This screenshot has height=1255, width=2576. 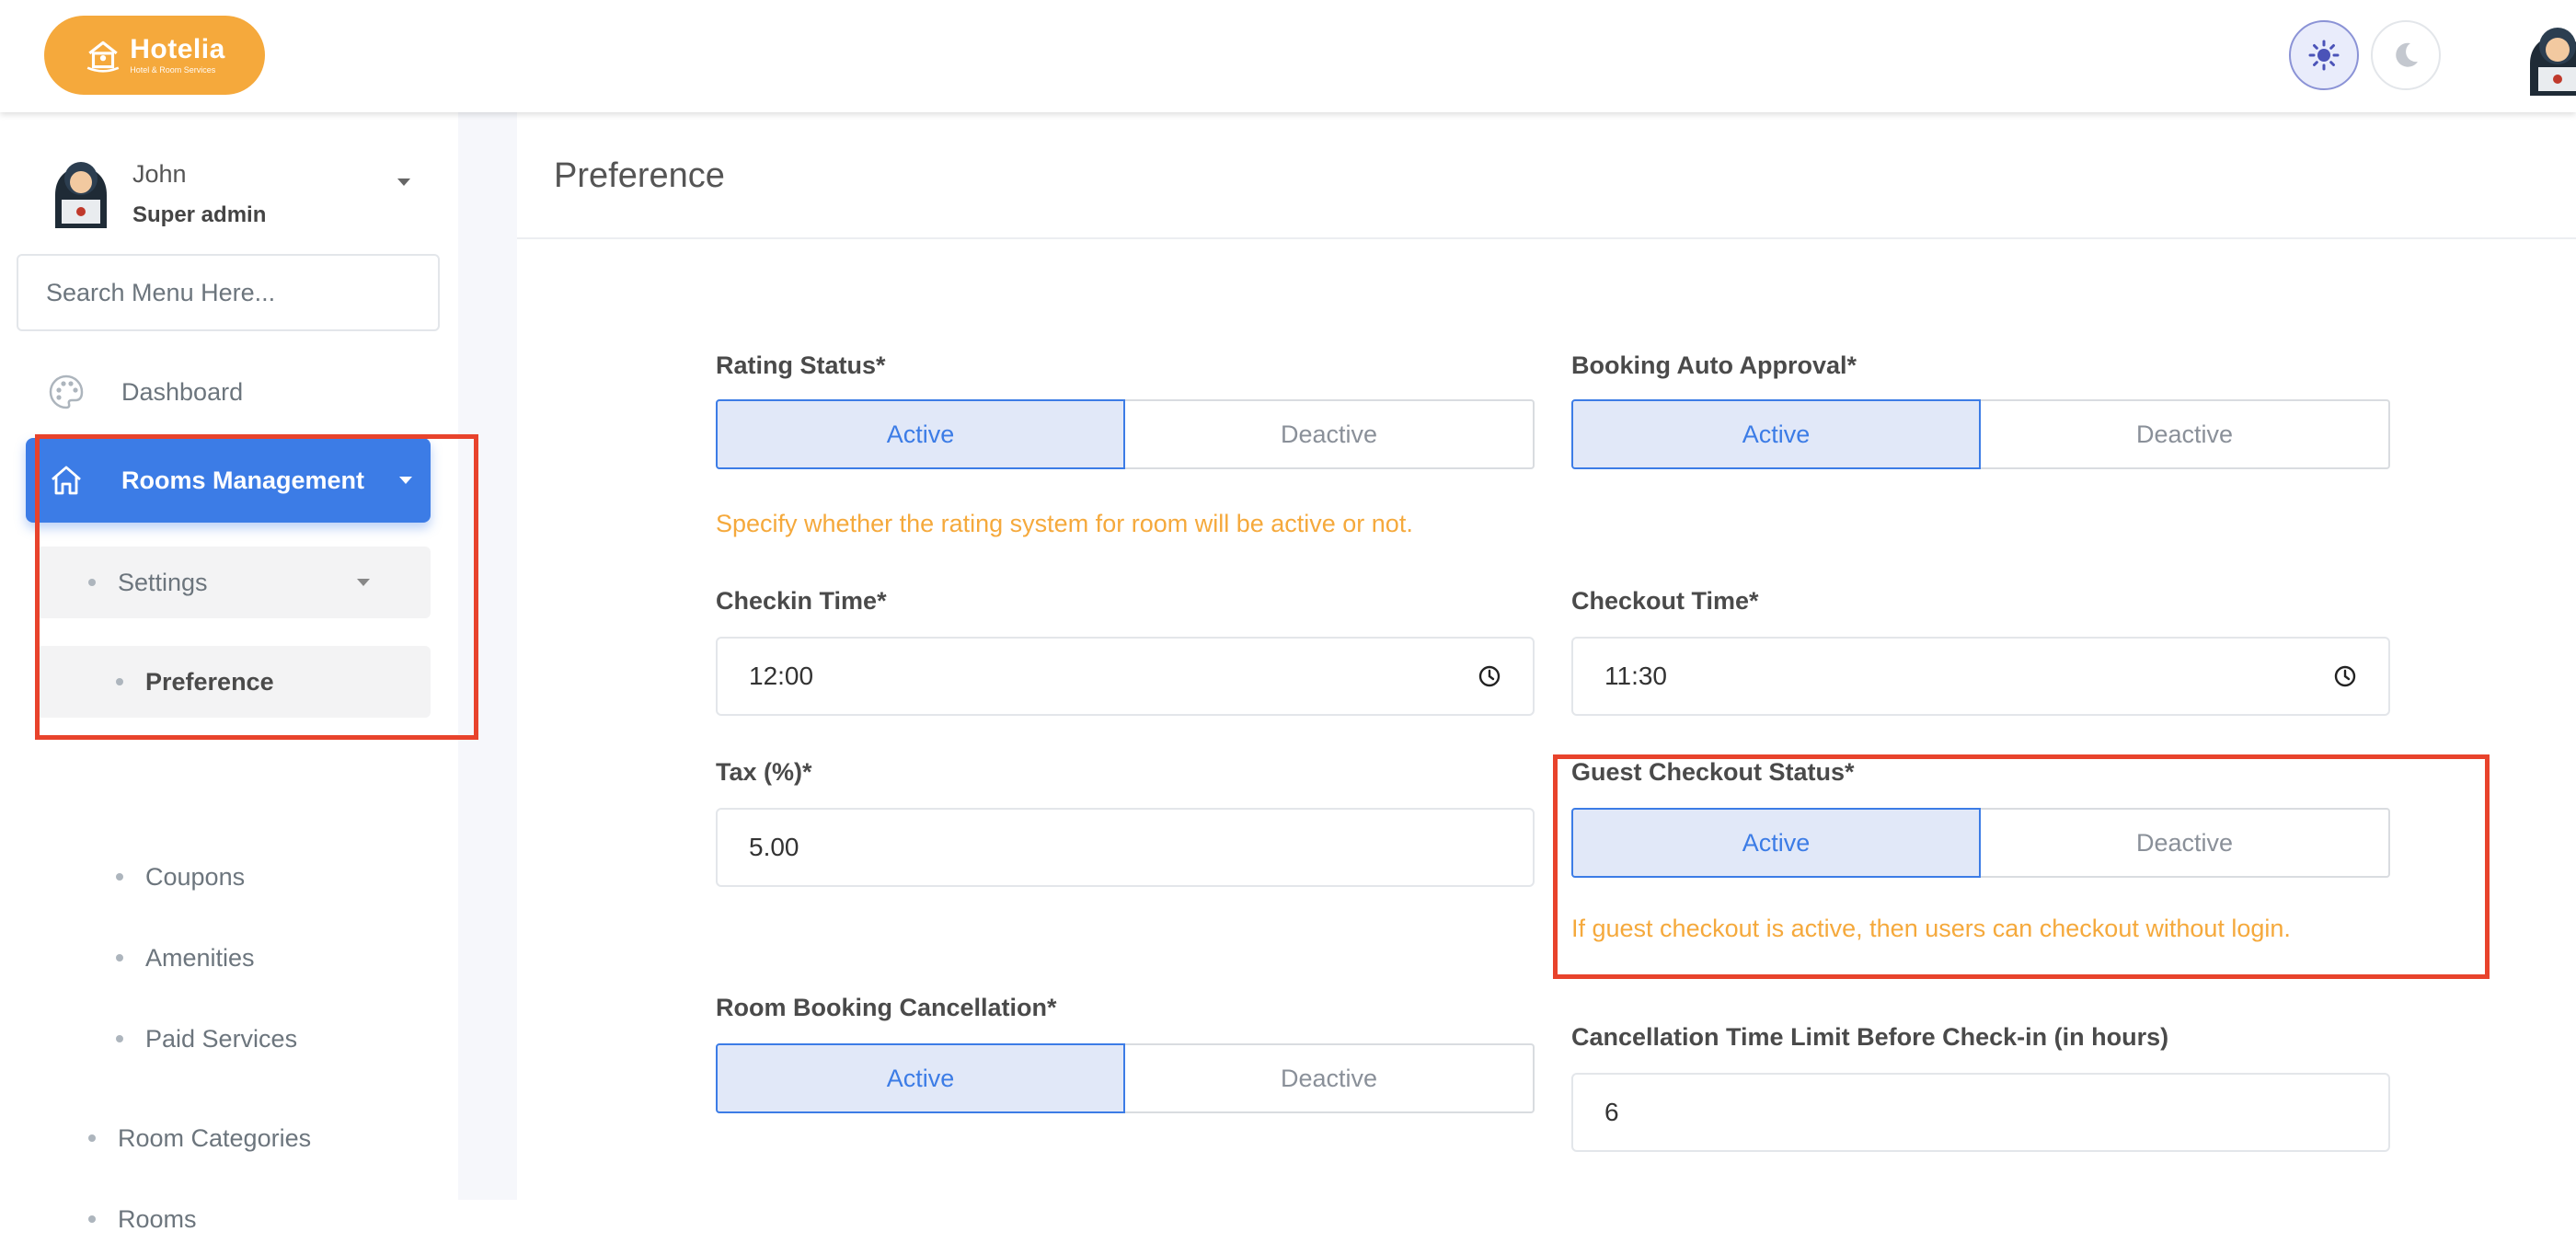 I want to click on hotelia-logo: Hotelia Hotel & Room Services, so click(x=154, y=55).